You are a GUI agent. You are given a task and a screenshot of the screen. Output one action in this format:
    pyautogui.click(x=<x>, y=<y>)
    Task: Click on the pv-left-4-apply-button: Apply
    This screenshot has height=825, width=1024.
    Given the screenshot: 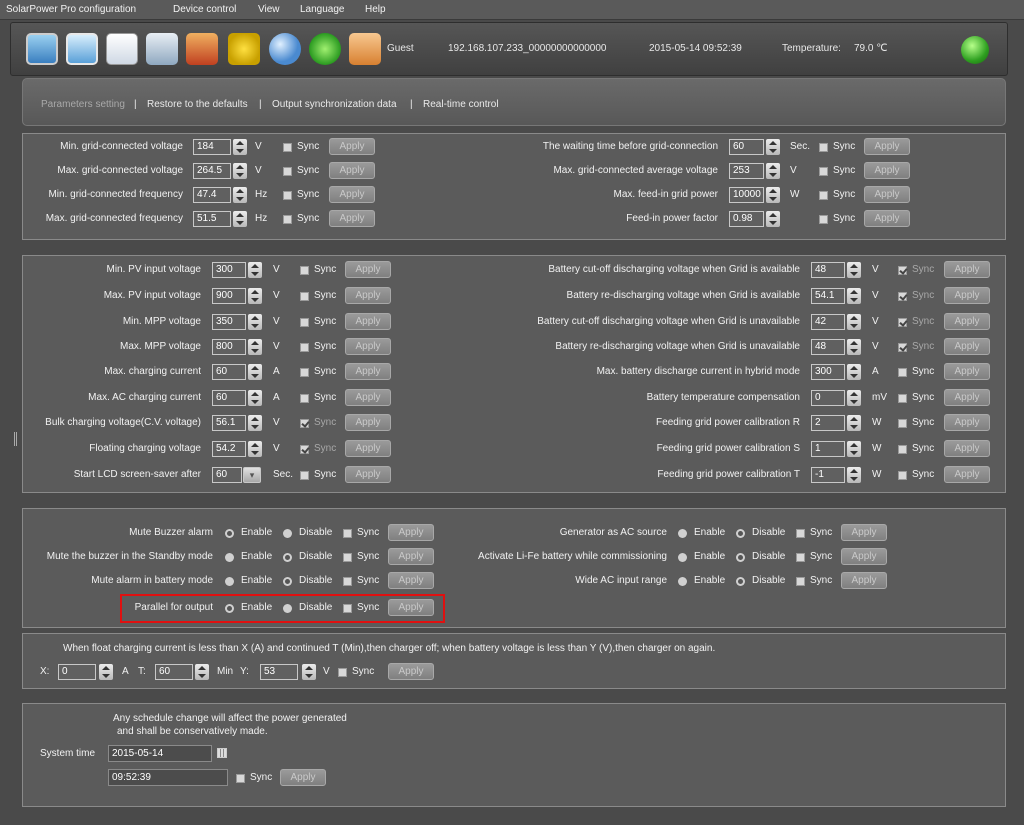 What is the action you would take?
    pyautogui.click(x=368, y=371)
    